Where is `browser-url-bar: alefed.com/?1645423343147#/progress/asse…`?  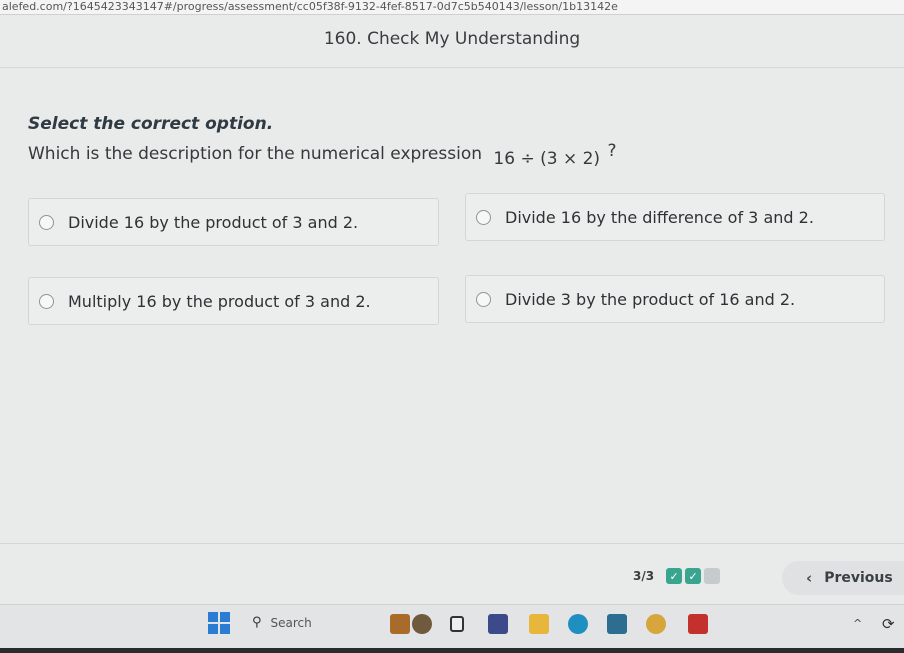
browser-url-bar: alefed.com/?1645423343147#/progress/asse… is located at coordinates (452, 7).